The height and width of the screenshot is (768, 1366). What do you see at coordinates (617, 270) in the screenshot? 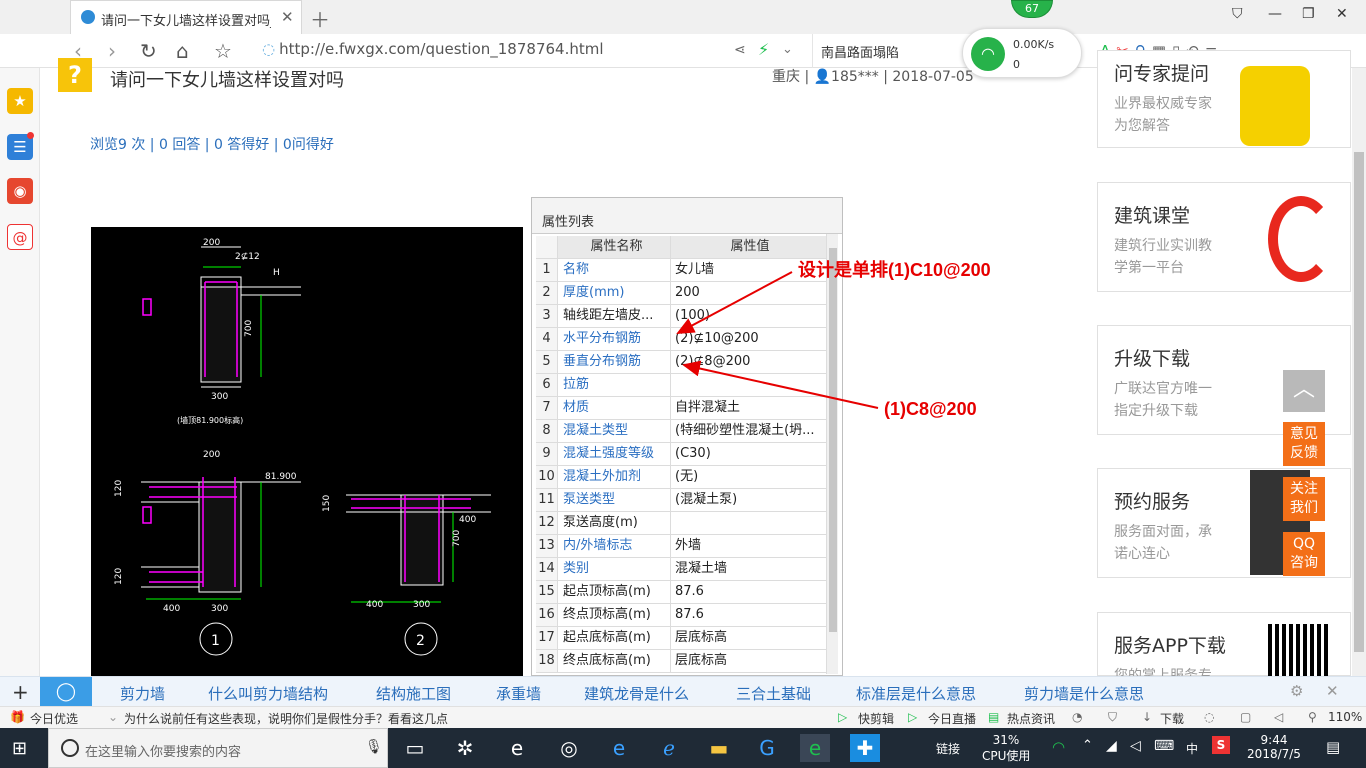
I see `property-name: 名称` at bounding box center [617, 270].